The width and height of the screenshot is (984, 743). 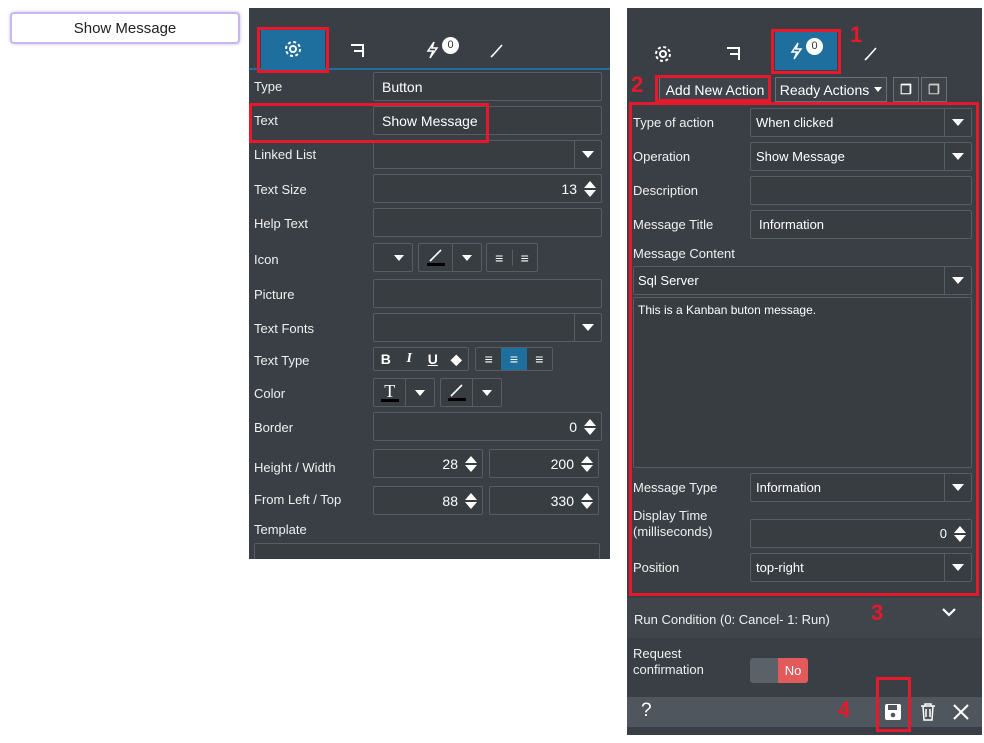 What do you see at coordinates (402, 86) in the screenshot?
I see `type-value: Button` at bounding box center [402, 86].